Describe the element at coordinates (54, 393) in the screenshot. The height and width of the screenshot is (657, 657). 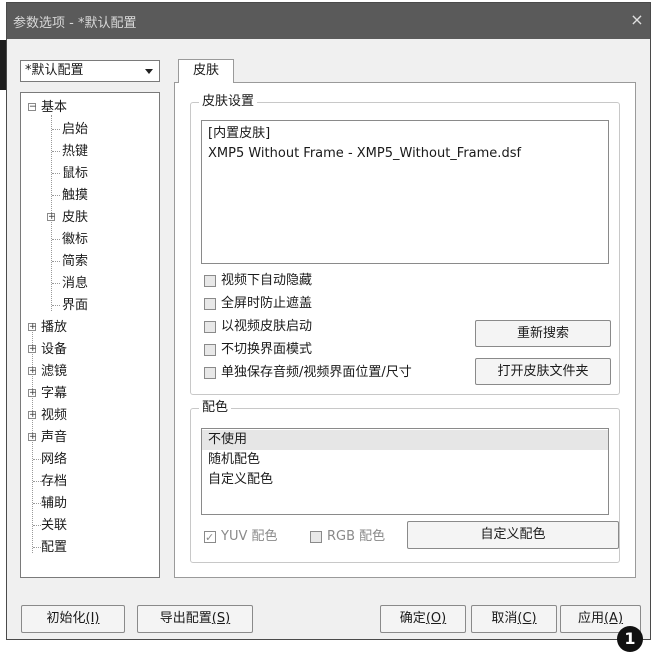
I see `tree-item-label: 字幕` at that location.